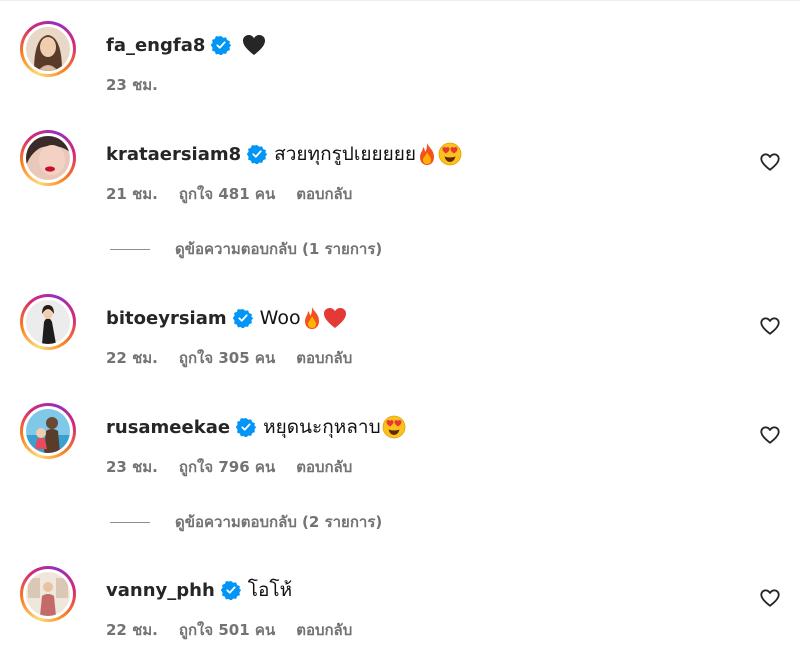  What do you see at coordinates (334, 318) in the screenshot?
I see `red-heart-icon` at bounding box center [334, 318].